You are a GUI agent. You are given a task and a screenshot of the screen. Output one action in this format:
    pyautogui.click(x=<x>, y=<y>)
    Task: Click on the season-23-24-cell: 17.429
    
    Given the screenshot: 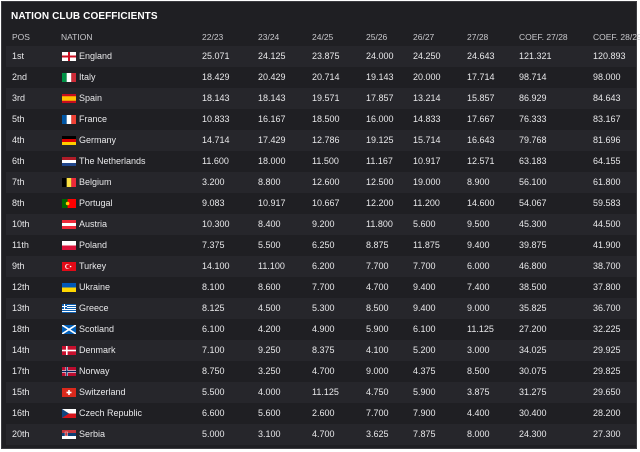 What is the action you would take?
    pyautogui.click(x=272, y=140)
    